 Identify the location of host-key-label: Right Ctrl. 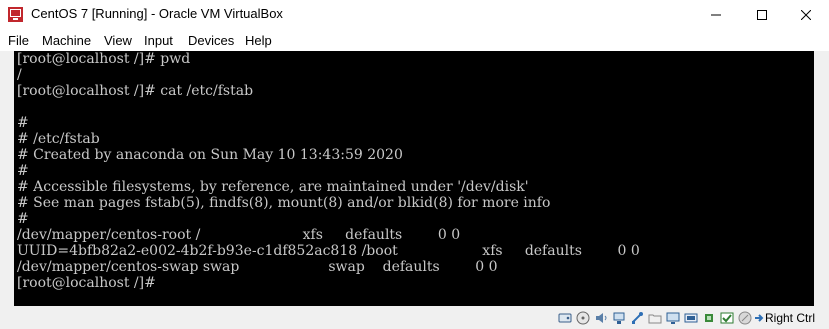
(790, 318).